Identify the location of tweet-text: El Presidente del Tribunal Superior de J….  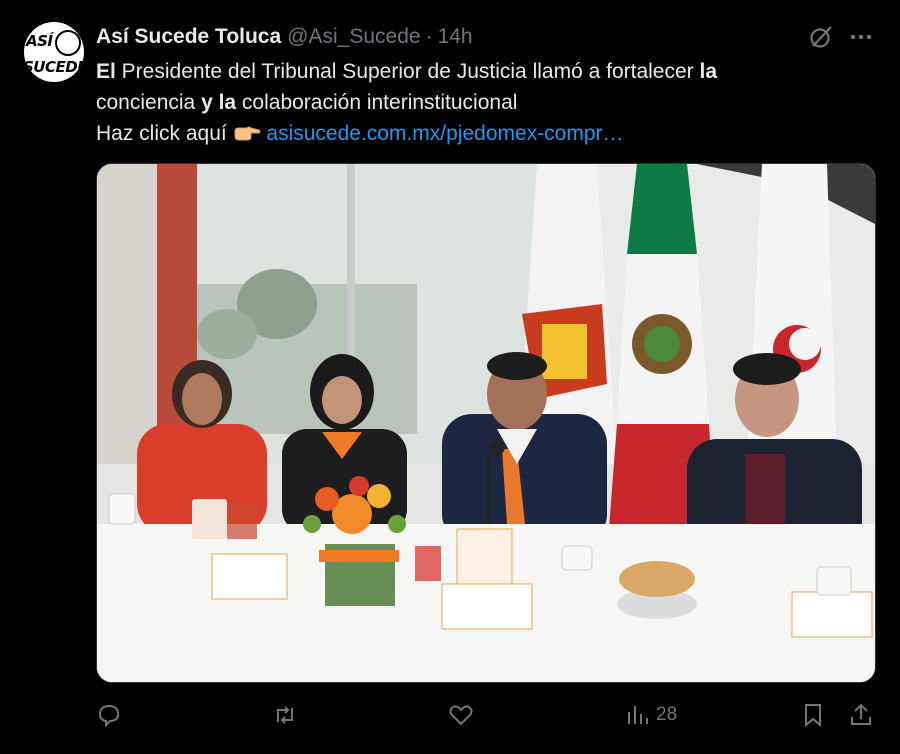
(486, 102).